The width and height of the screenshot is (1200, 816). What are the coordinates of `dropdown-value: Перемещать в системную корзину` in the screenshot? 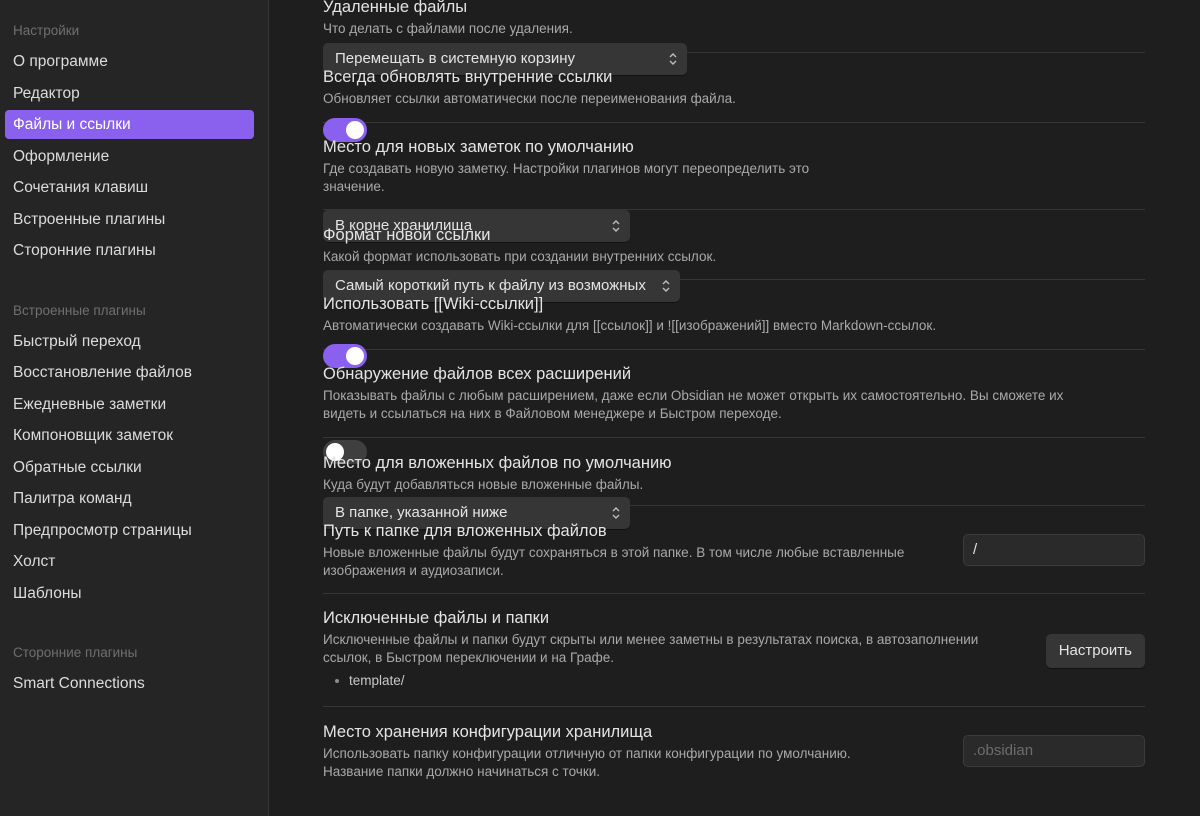 It's located at (455, 58).